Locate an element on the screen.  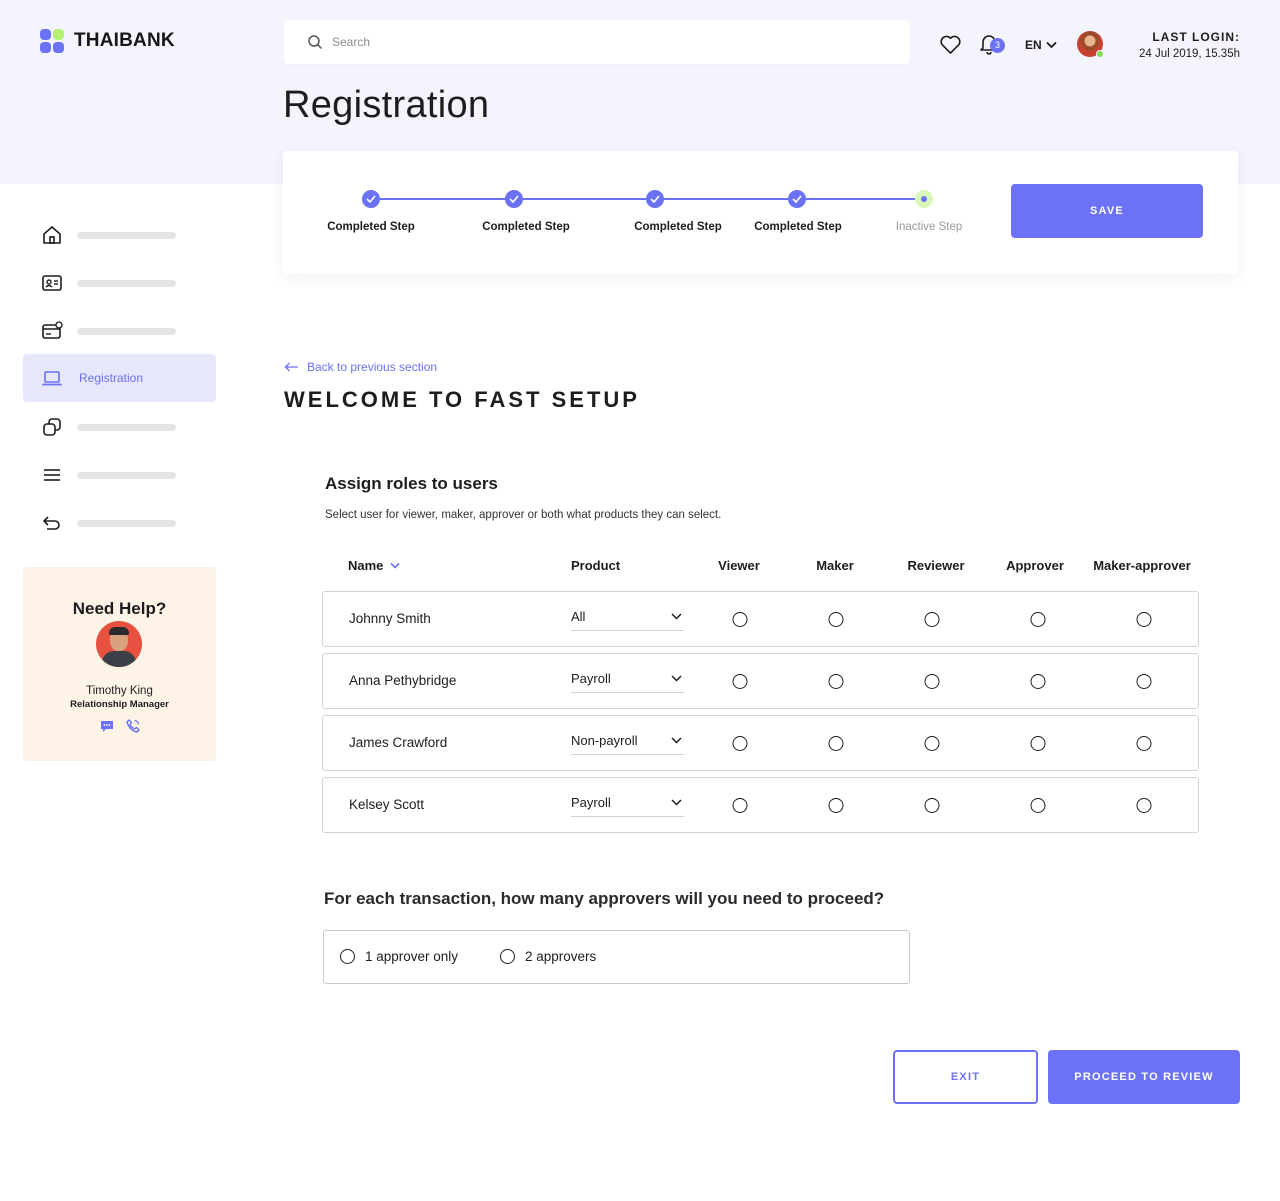
table-row: Kelsey Scott Payroll is located at coordinates (760, 805).